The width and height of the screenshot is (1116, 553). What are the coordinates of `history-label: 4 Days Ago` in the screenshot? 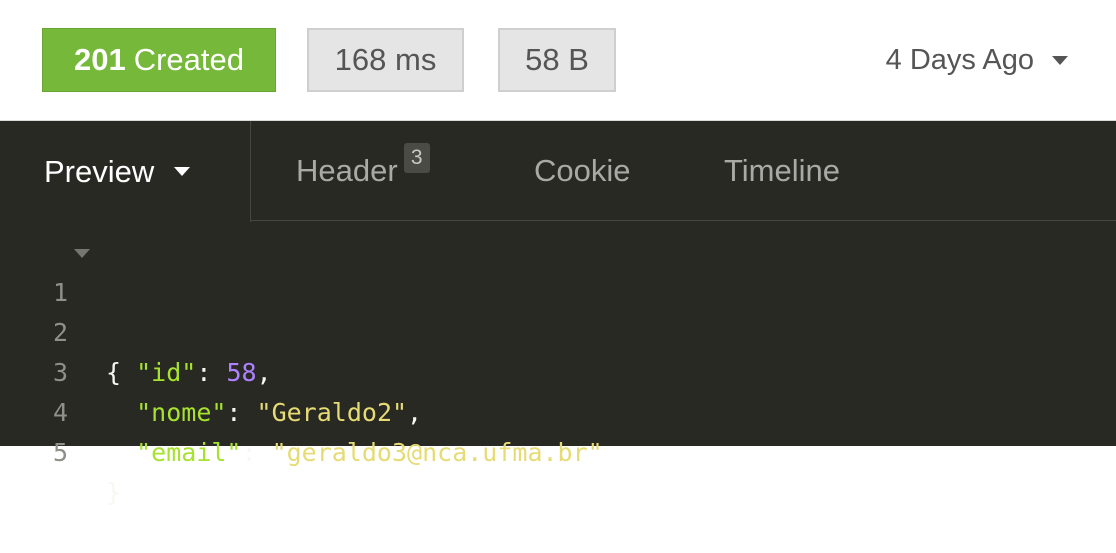 It's located at (959, 59).